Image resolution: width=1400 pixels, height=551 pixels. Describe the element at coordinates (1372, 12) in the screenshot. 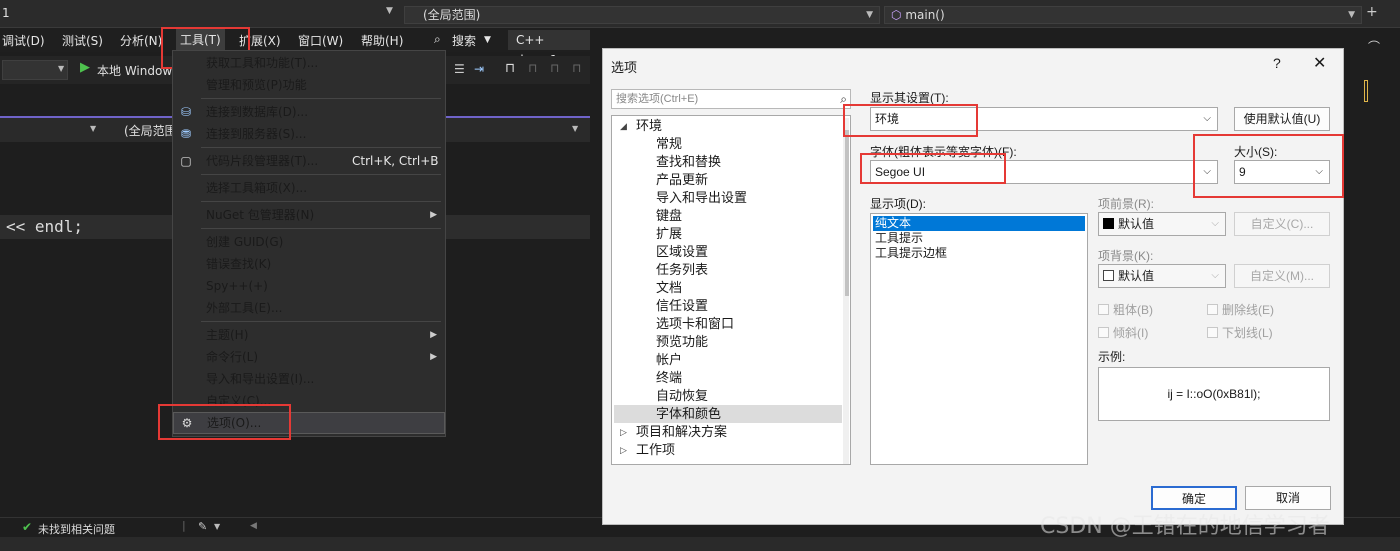

I see `split-icon: +` at that location.